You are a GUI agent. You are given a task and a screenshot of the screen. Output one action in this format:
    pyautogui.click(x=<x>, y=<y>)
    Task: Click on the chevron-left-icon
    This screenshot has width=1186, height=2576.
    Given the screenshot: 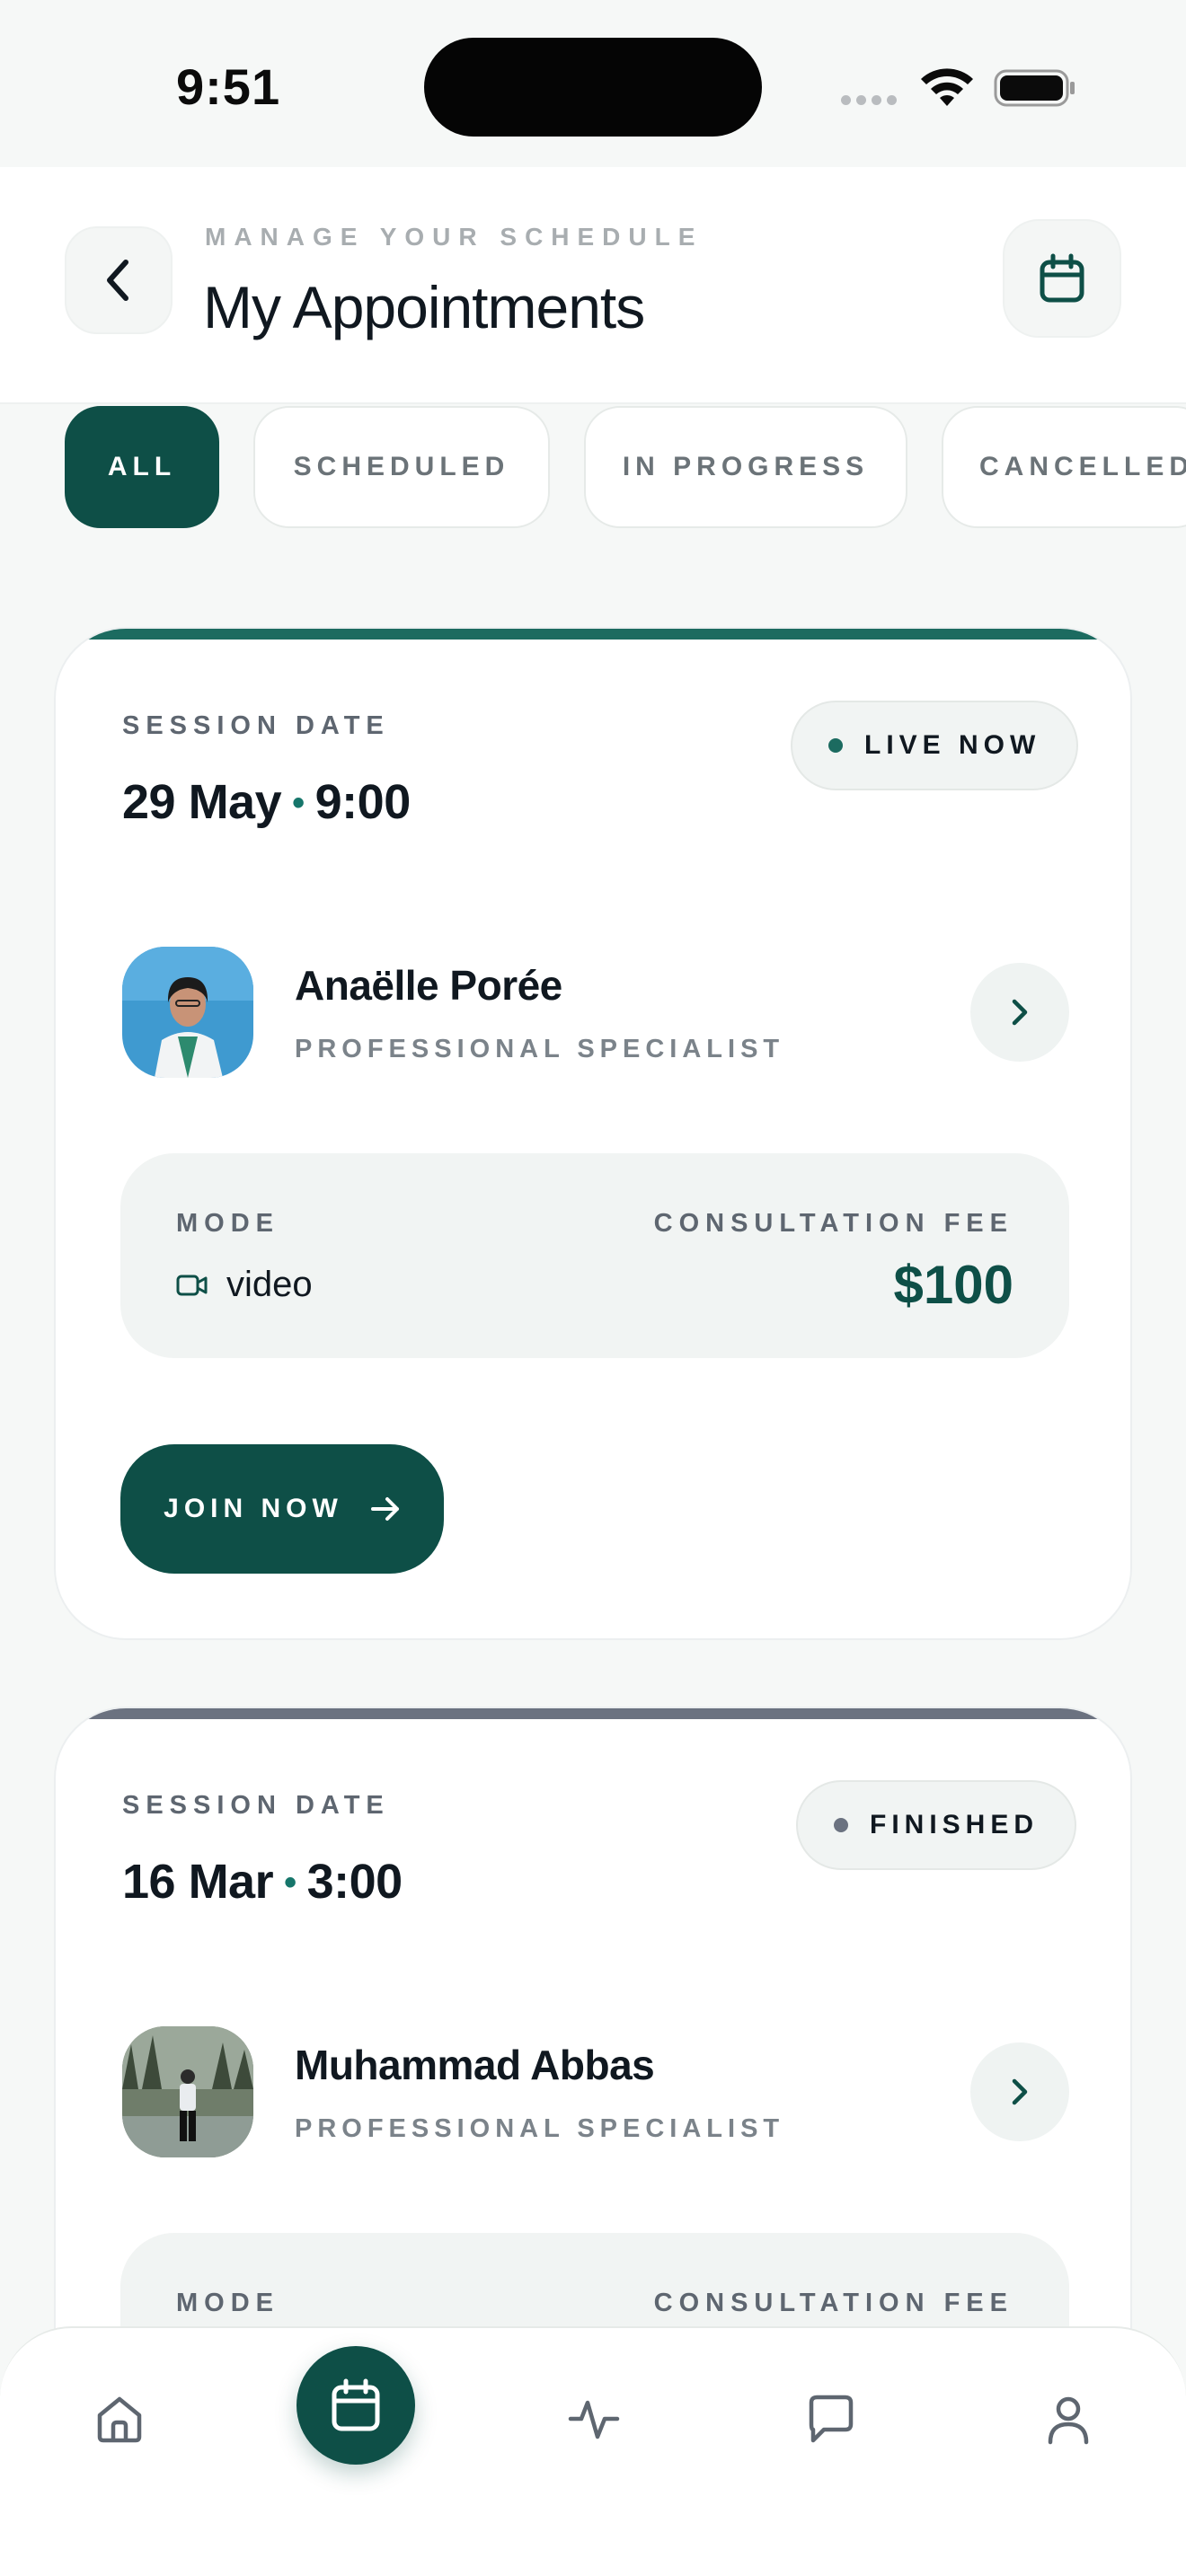 What is the action you would take?
    pyautogui.click(x=117, y=280)
    